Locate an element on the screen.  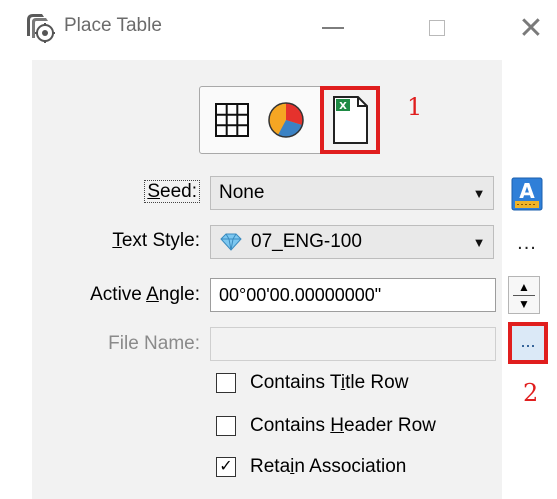
place-table-app-icon is located at coordinates (41, 28).